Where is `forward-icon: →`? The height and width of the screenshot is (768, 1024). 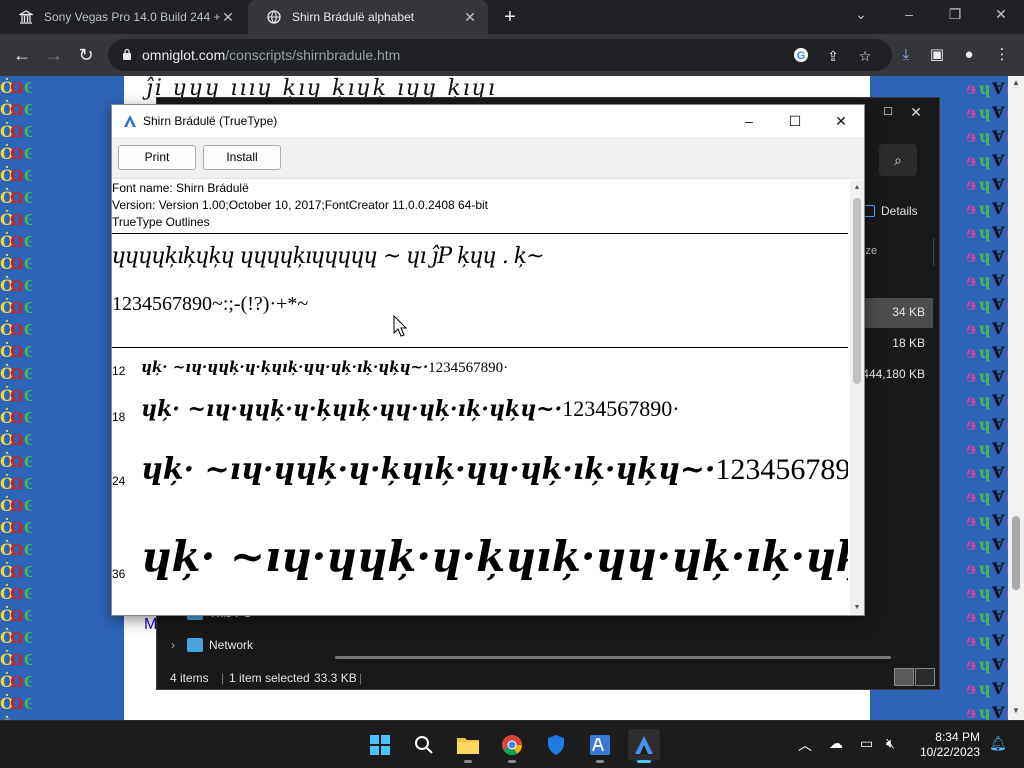
forward-icon: → is located at coordinates (54, 55).